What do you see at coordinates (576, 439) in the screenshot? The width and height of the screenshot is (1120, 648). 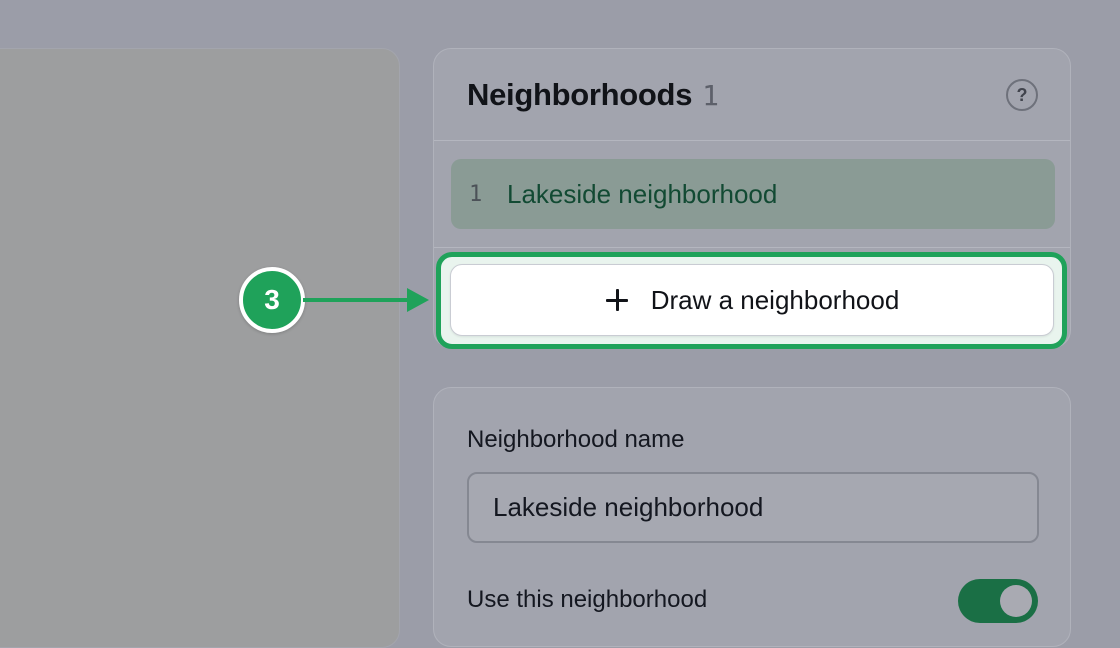 I see `neighborhood-name-label: Neighborhood name` at bounding box center [576, 439].